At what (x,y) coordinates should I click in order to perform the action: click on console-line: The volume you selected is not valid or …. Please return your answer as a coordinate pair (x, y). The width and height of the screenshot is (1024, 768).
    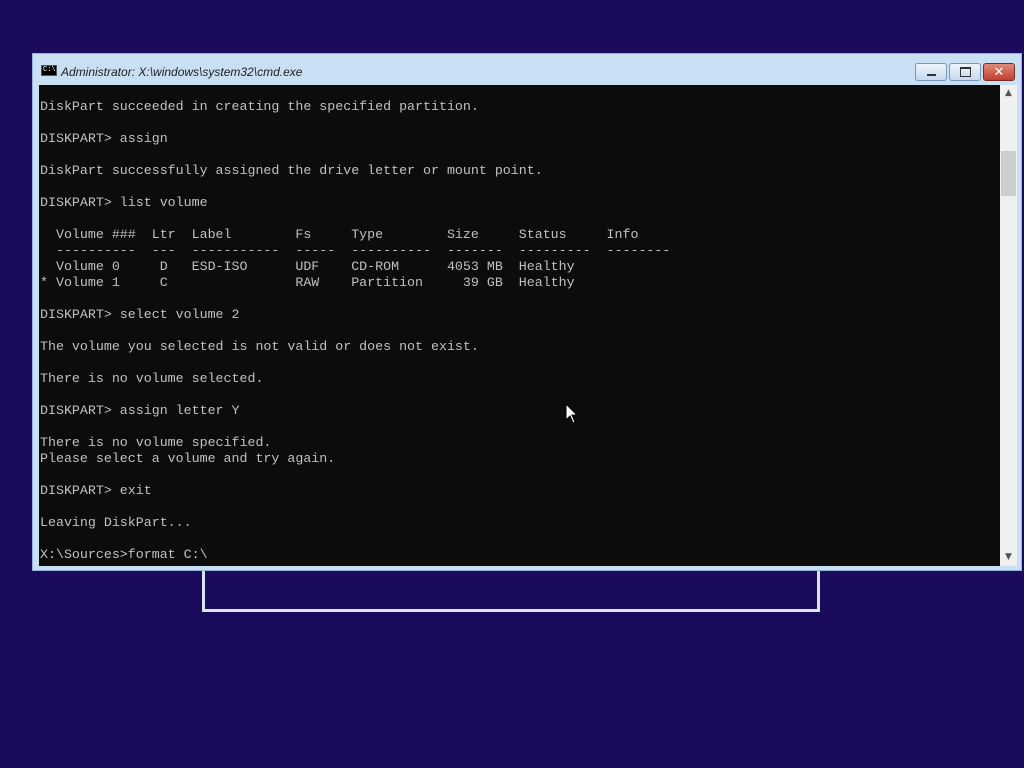
    Looking at the image, I should click on (259, 346).